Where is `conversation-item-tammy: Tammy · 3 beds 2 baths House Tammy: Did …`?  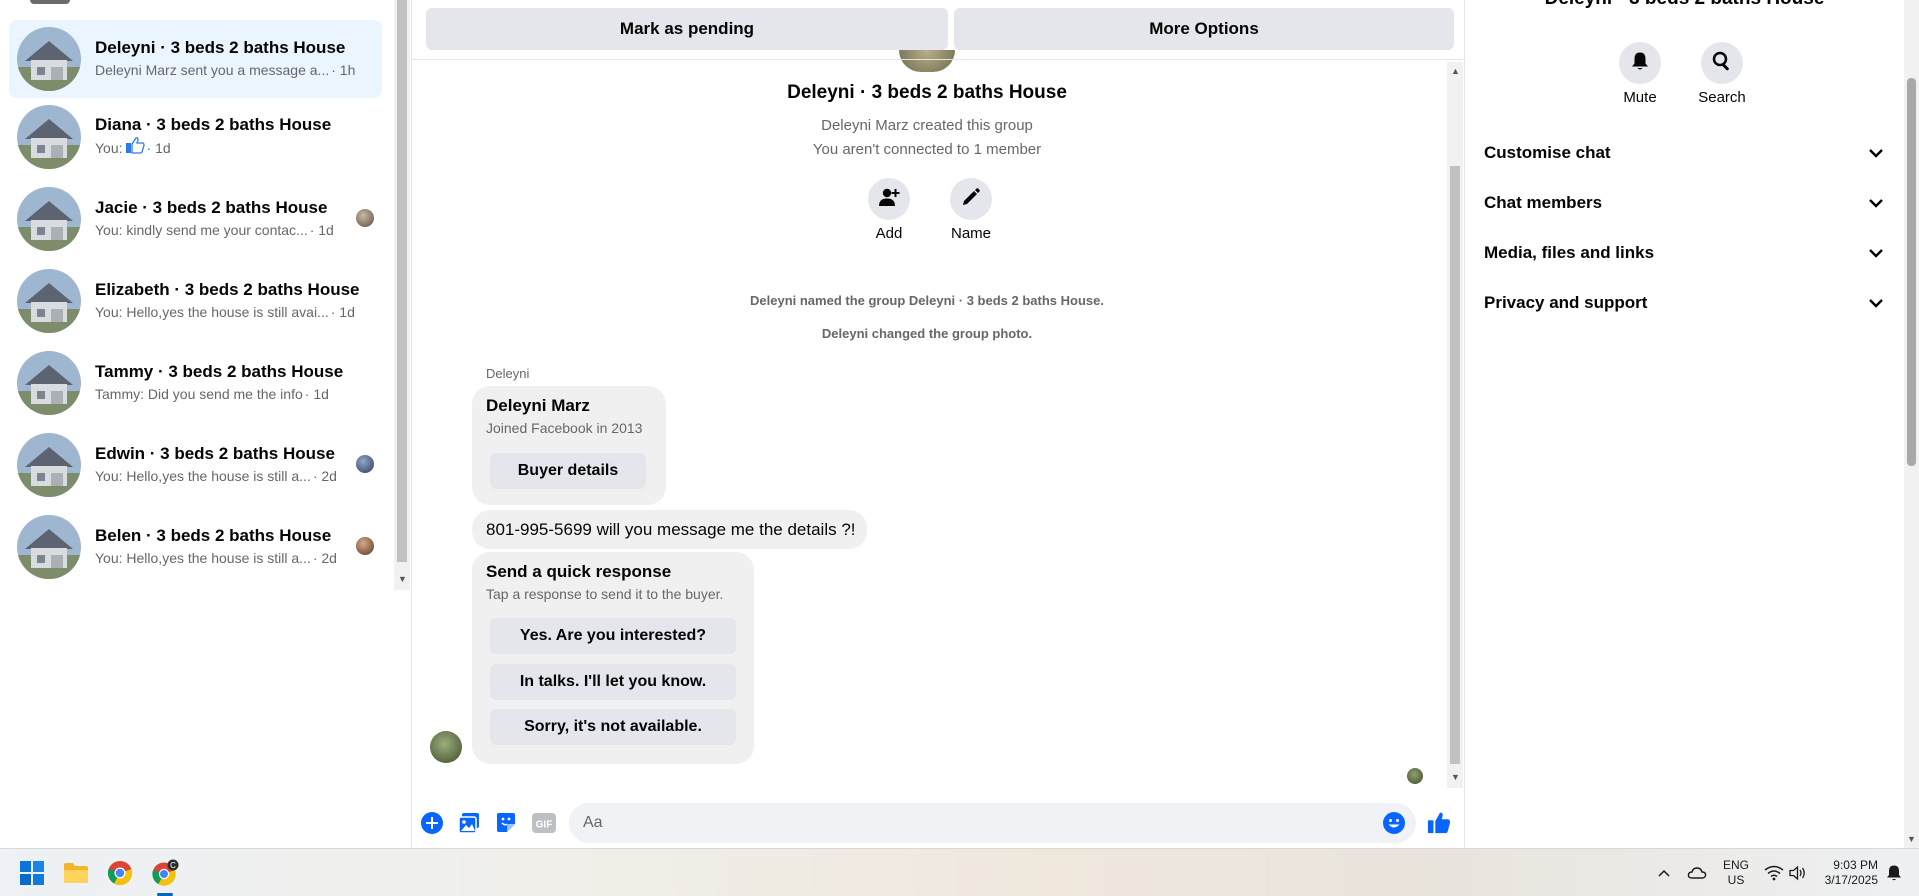 conversation-item-tammy: Tammy · 3 beds 2 baths House Tammy: Did … is located at coordinates (195, 383).